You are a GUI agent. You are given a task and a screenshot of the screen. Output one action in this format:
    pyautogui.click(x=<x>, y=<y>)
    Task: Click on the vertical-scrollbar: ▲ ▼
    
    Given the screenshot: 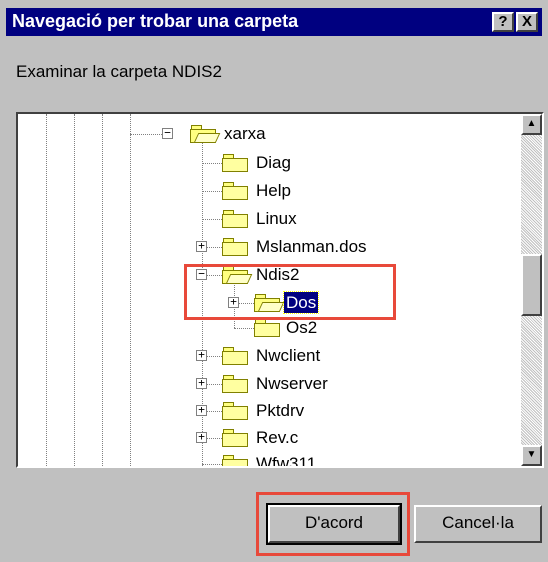 What is the action you would take?
    pyautogui.click(x=531, y=290)
    